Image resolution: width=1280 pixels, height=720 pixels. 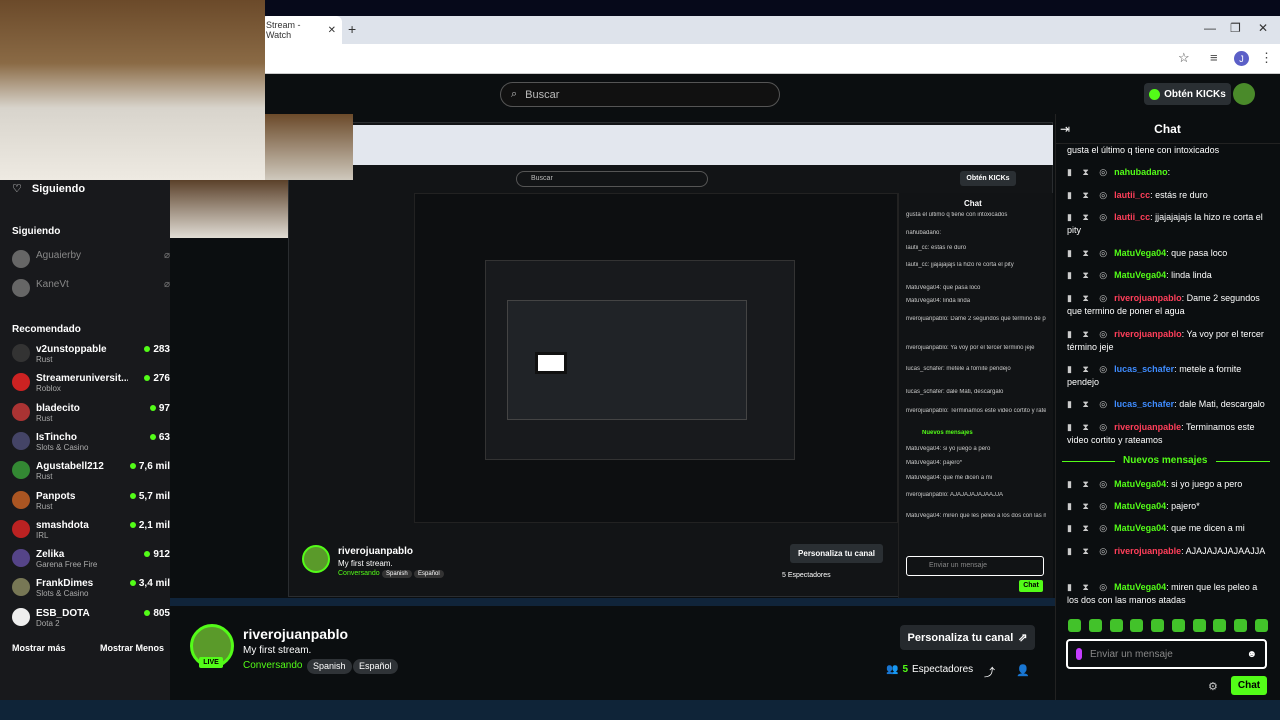 What do you see at coordinates (1249, 685) in the screenshot?
I see `chat-send-button: Chat` at bounding box center [1249, 685].